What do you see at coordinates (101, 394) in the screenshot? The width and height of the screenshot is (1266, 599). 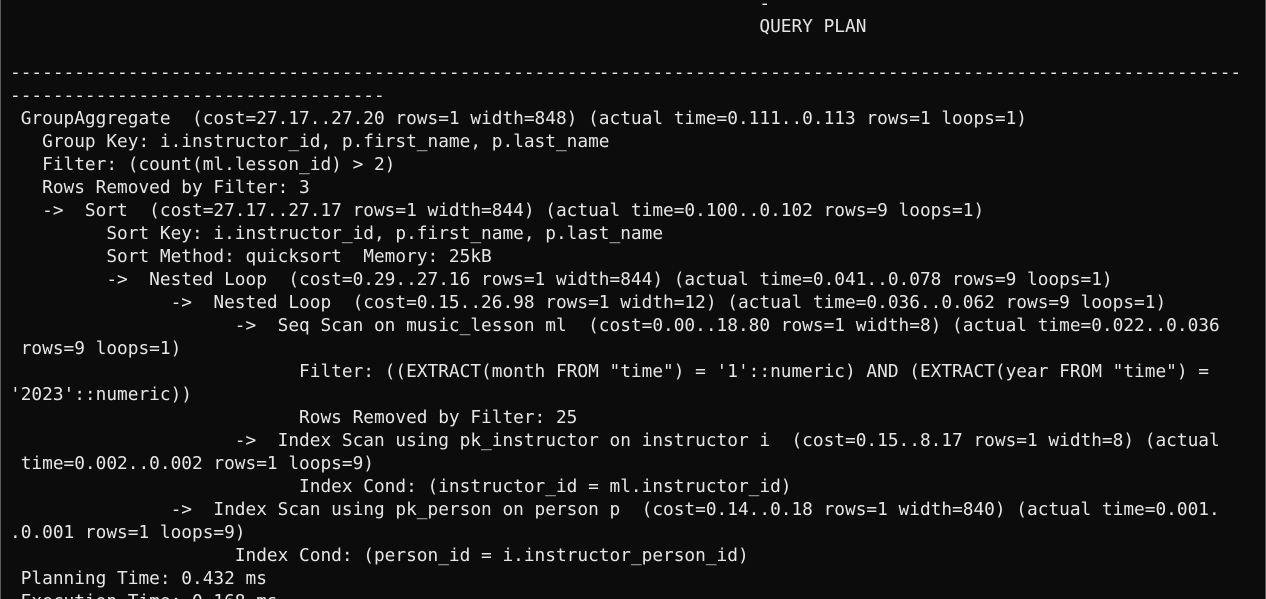 I see `plan-detail-line: '2023'::numeric))` at bounding box center [101, 394].